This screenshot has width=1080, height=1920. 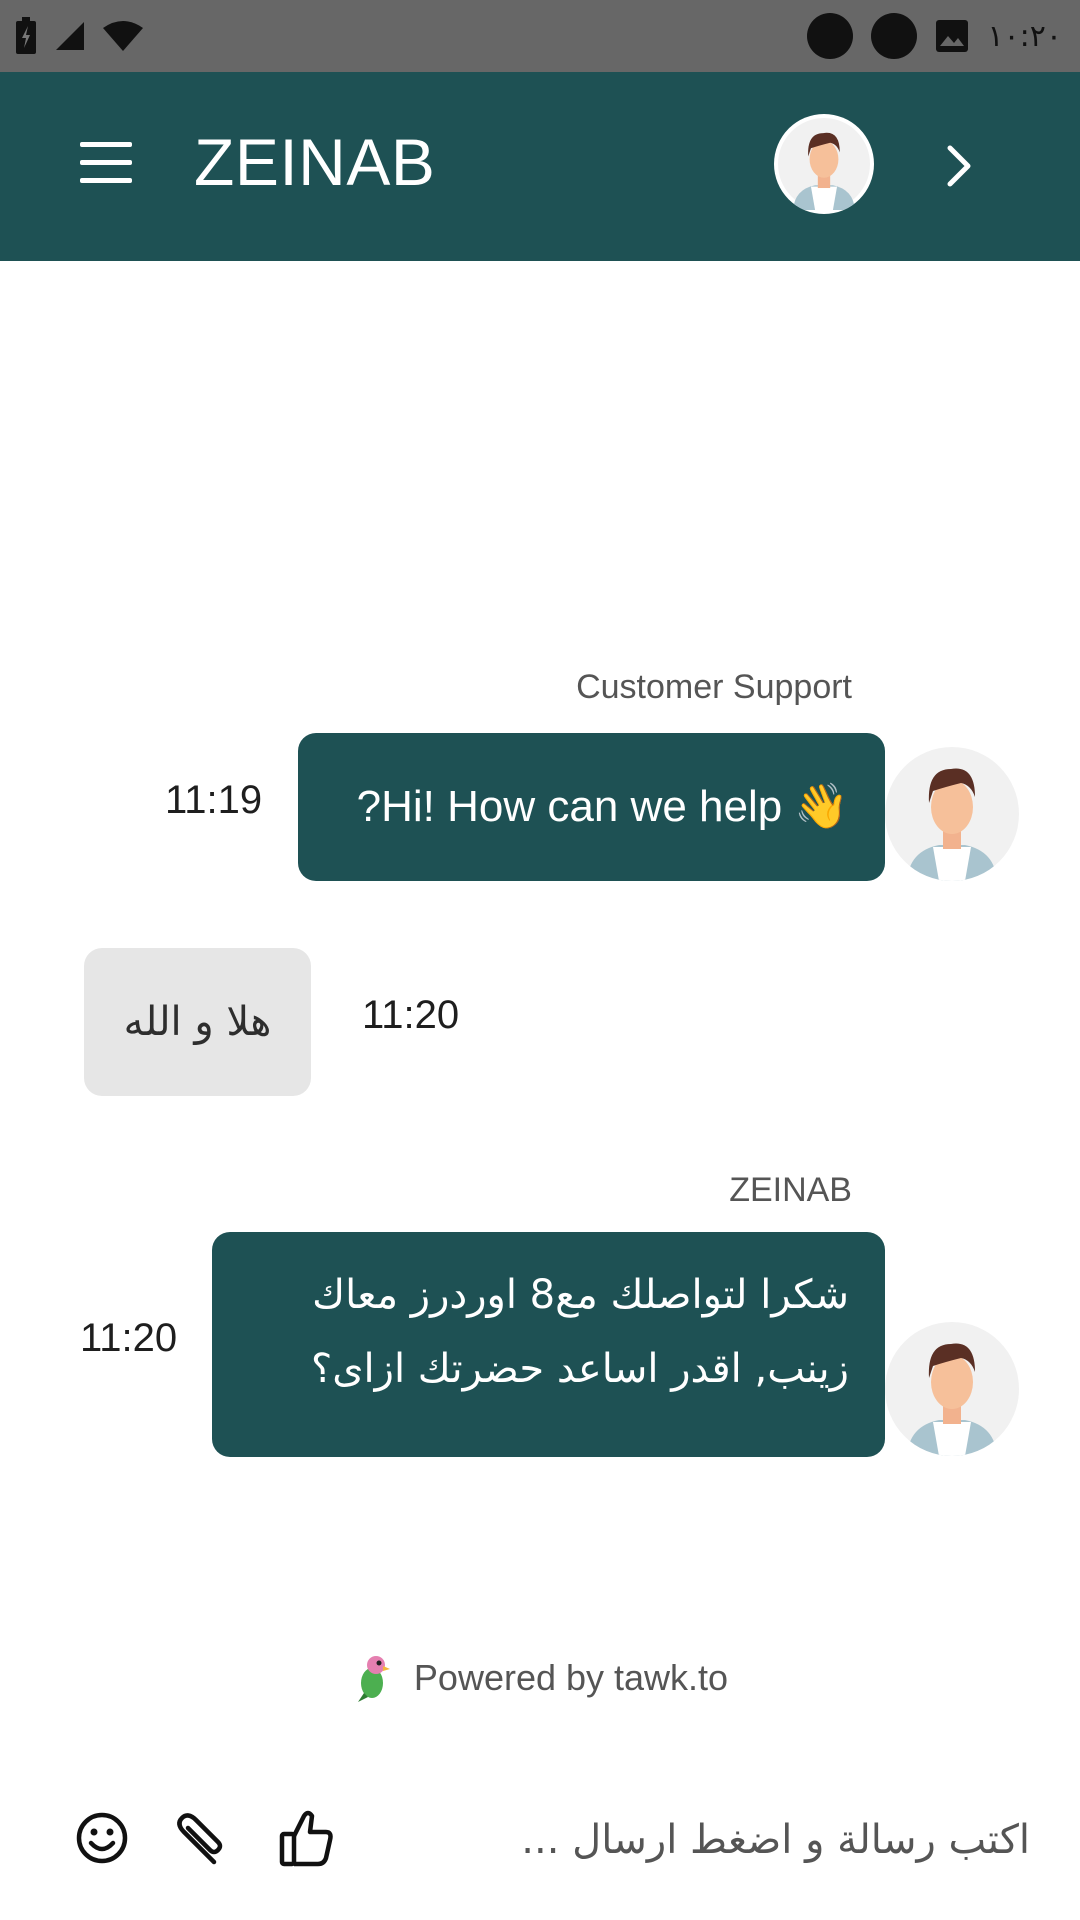 What do you see at coordinates (934, 36) in the screenshot?
I see `status-icons-right: ١٠:٢٠` at bounding box center [934, 36].